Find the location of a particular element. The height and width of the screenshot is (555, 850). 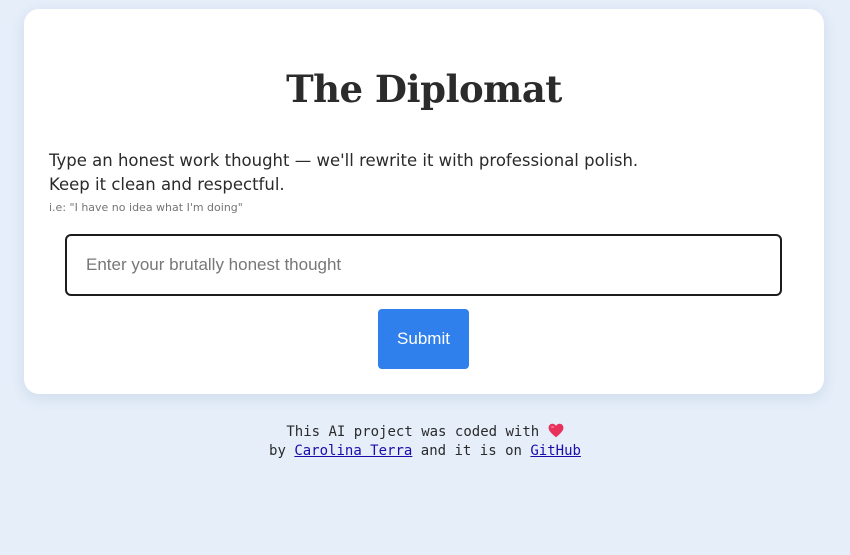

footer-line-2: by Carolina Terra and it is on GitHub is located at coordinates (425, 451).